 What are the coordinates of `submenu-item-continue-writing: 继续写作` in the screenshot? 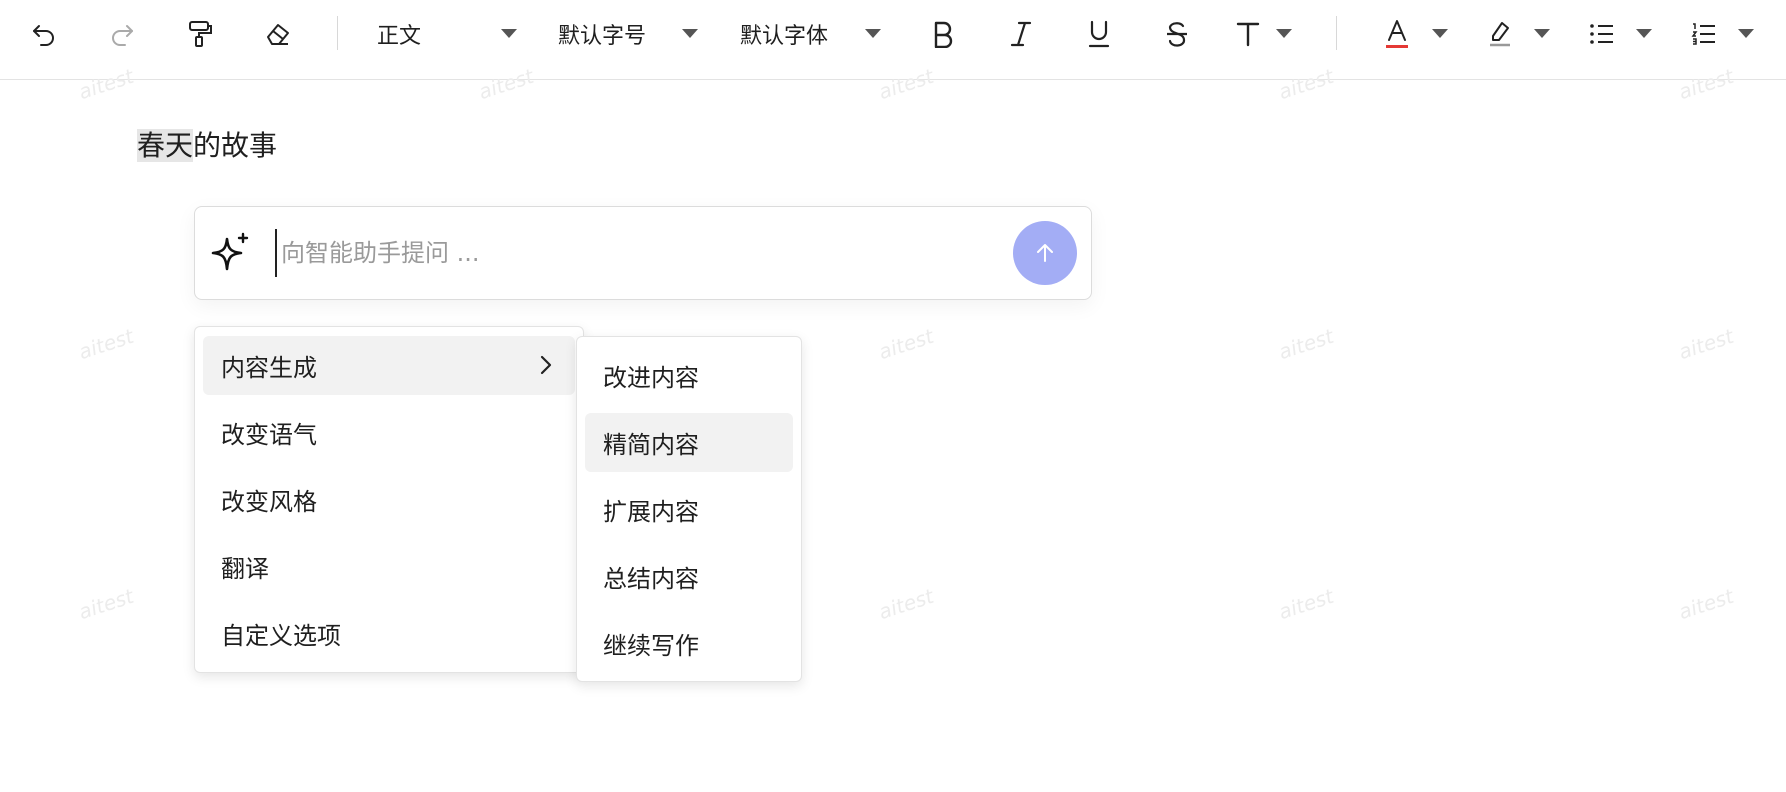 It's located at (689, 643).